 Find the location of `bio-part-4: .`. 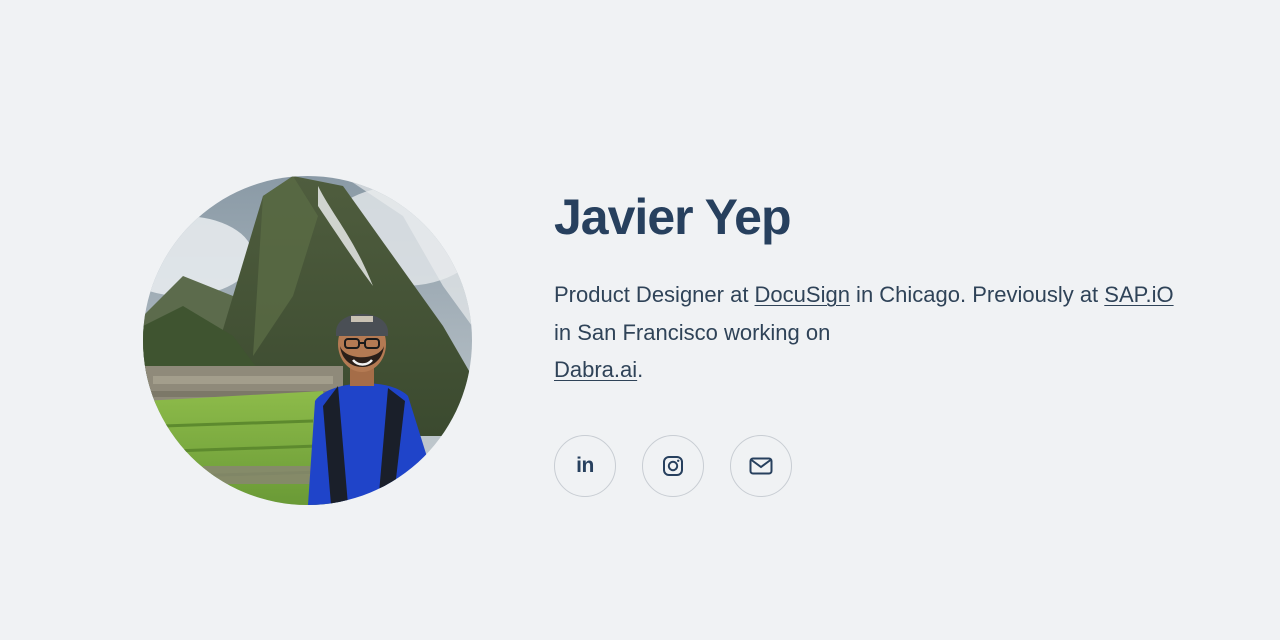

bio-part-4: . is located at coordinates (640, 369).